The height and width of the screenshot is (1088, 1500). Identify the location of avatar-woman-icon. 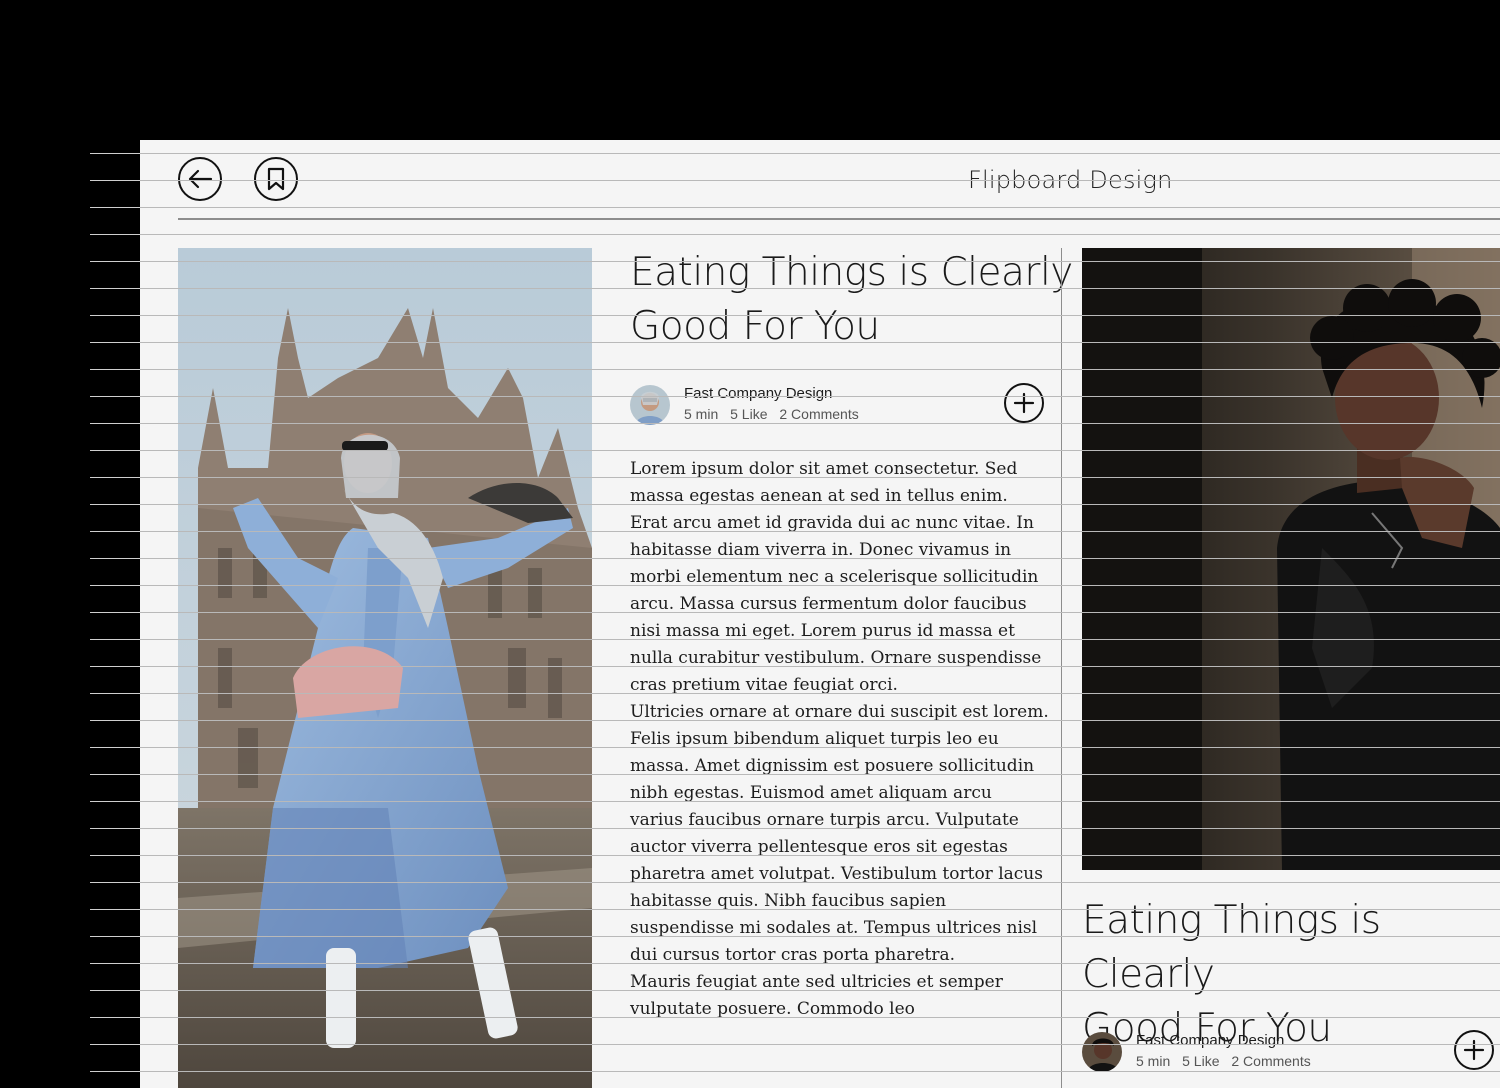
(650, 405).